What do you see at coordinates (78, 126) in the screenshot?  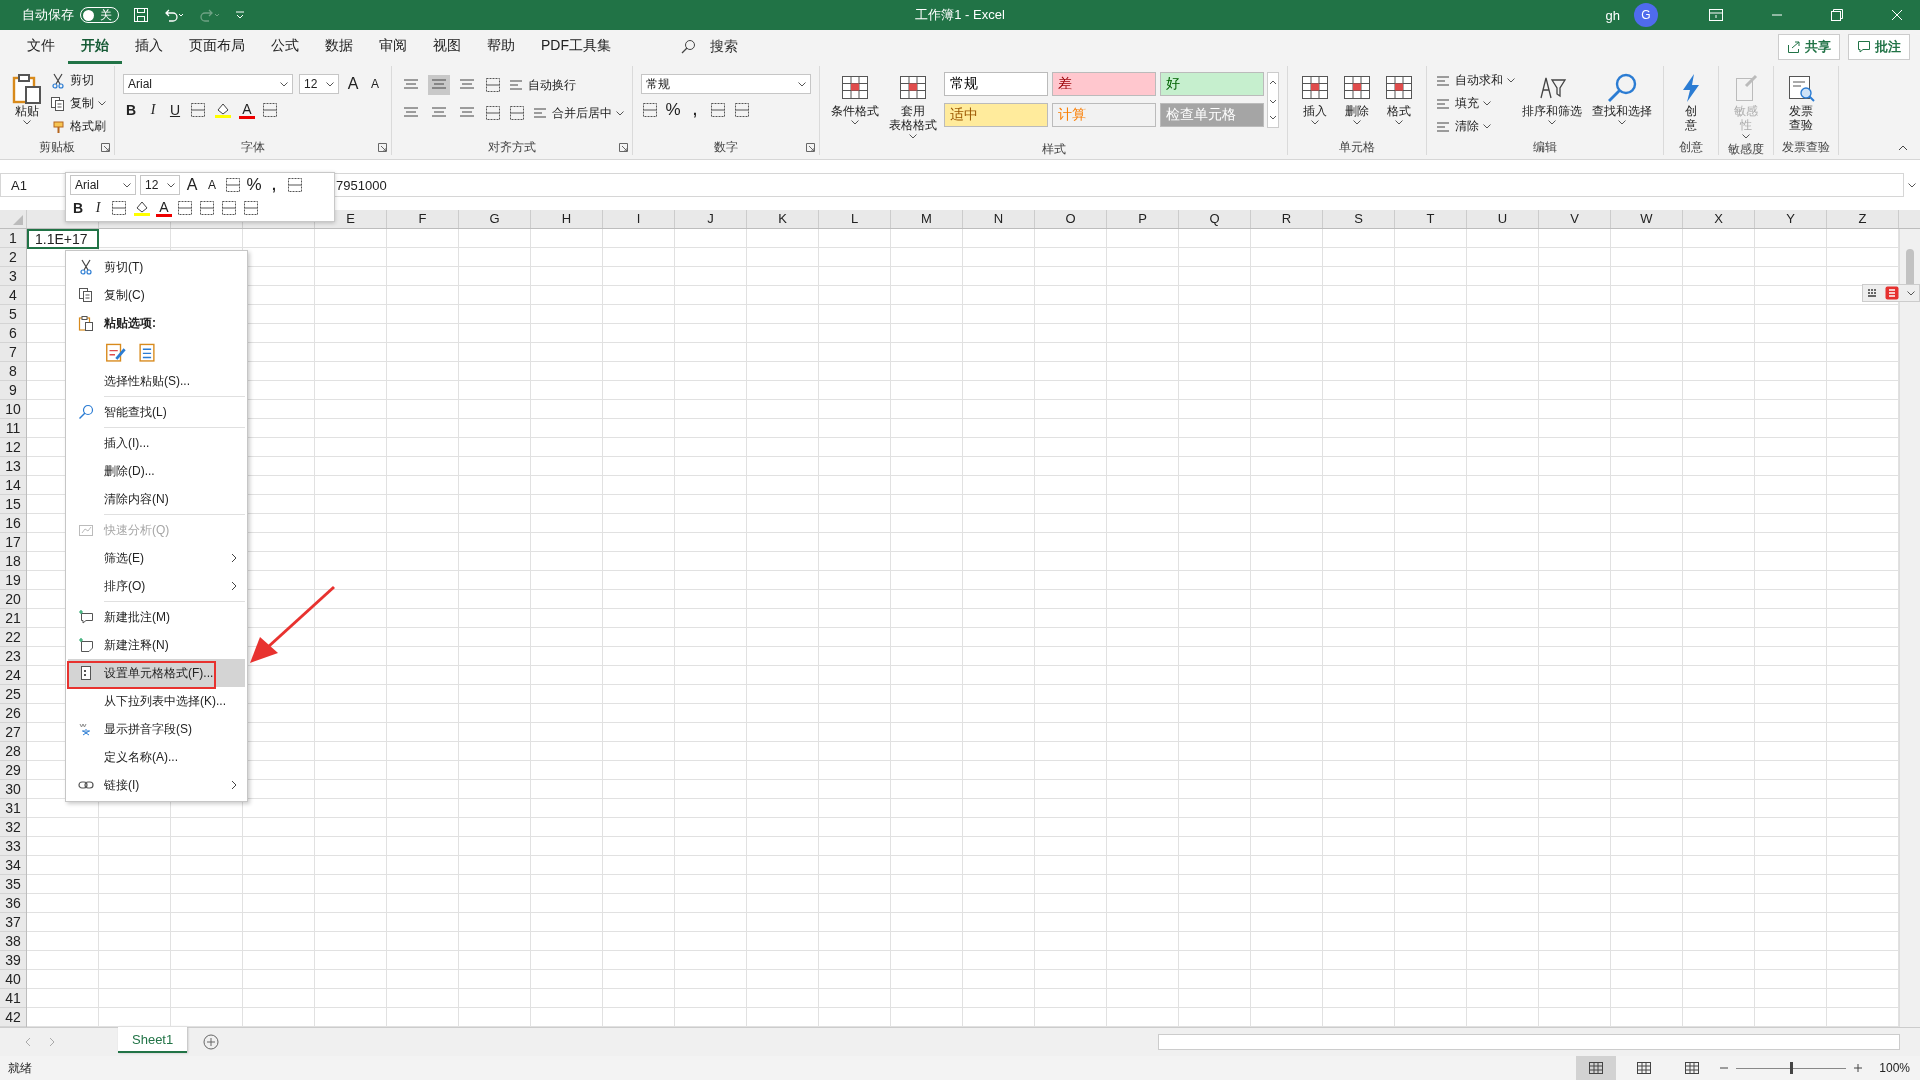 I see `ribbon-button: 格式刷` at bounding box center [78, 126].